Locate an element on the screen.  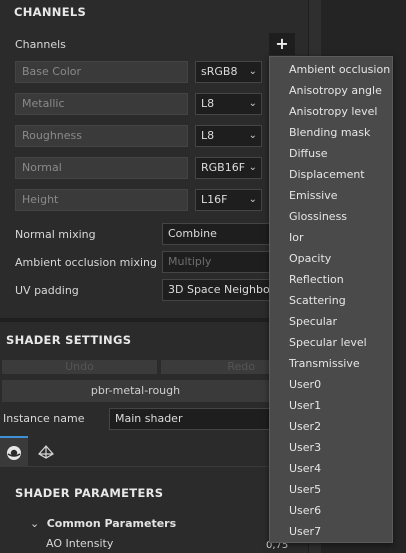
instance-name-label: Instance name is located at coordinates (44, 418).